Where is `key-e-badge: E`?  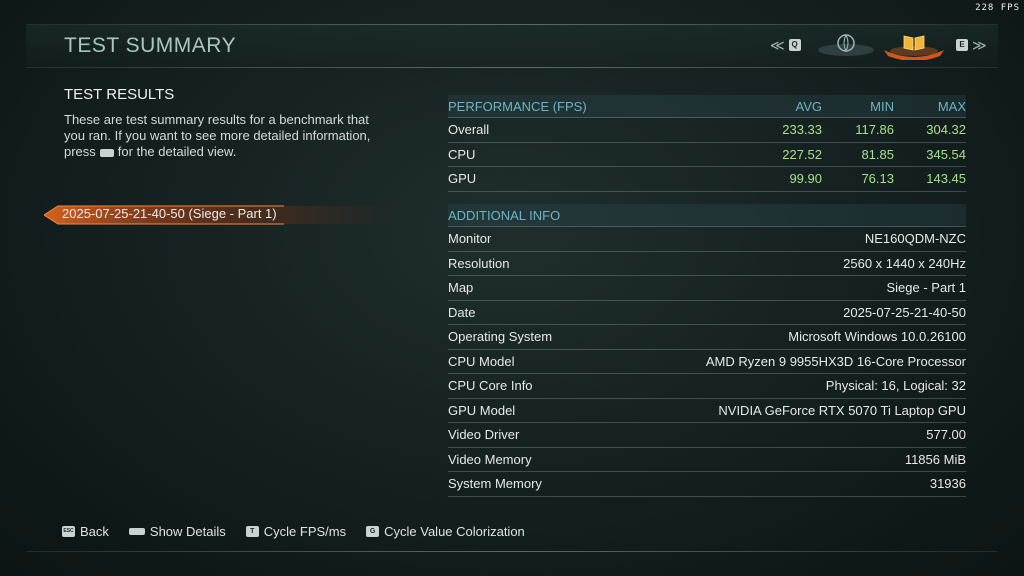
key-e-badge: E is located at coordinates (962, 45).